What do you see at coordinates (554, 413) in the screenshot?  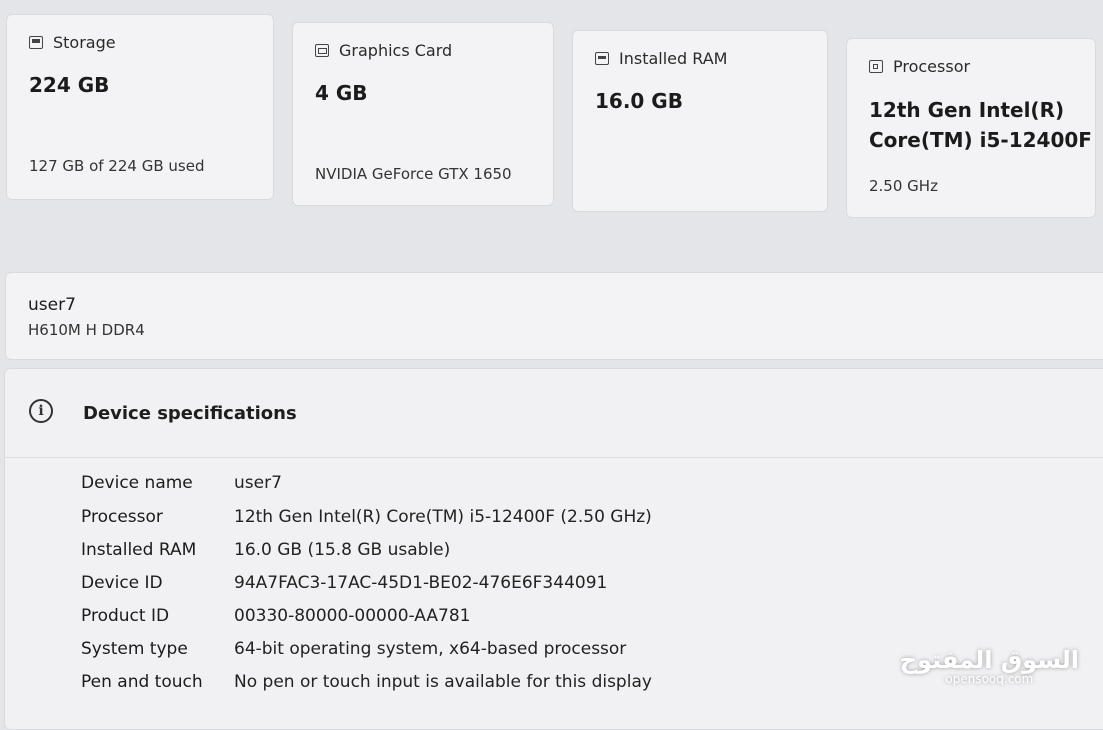 I see `device-specifications-header: i Device specifications` at bounding box center [554, 413].